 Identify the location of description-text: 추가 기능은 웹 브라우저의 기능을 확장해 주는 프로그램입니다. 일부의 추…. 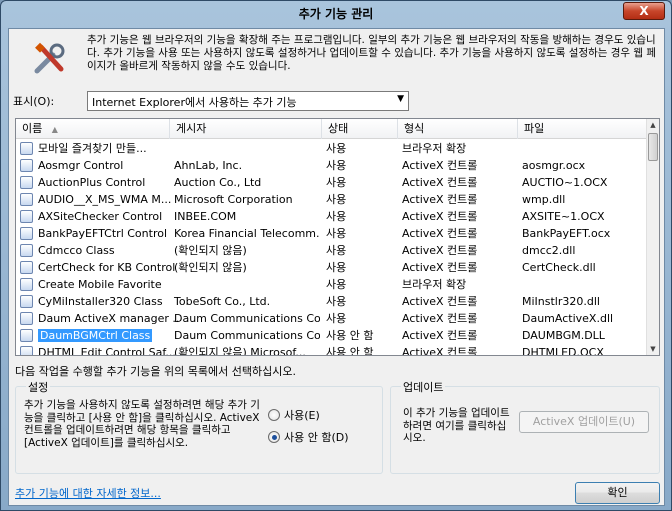
(372, 53).